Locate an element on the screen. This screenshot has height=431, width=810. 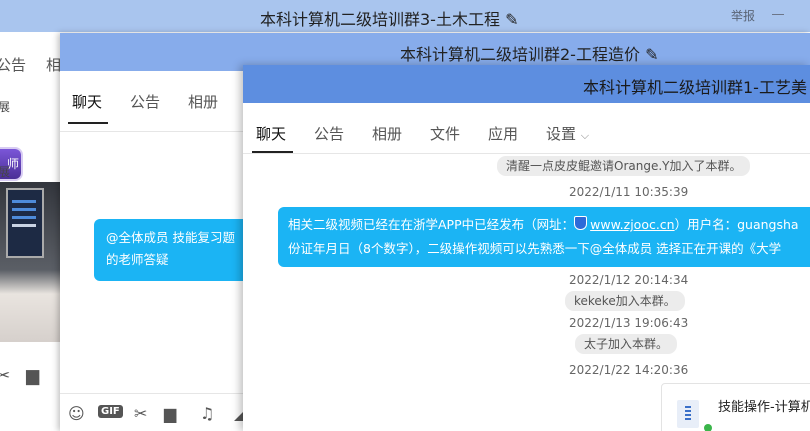
shield-icon is located at coordinates (581, 223).